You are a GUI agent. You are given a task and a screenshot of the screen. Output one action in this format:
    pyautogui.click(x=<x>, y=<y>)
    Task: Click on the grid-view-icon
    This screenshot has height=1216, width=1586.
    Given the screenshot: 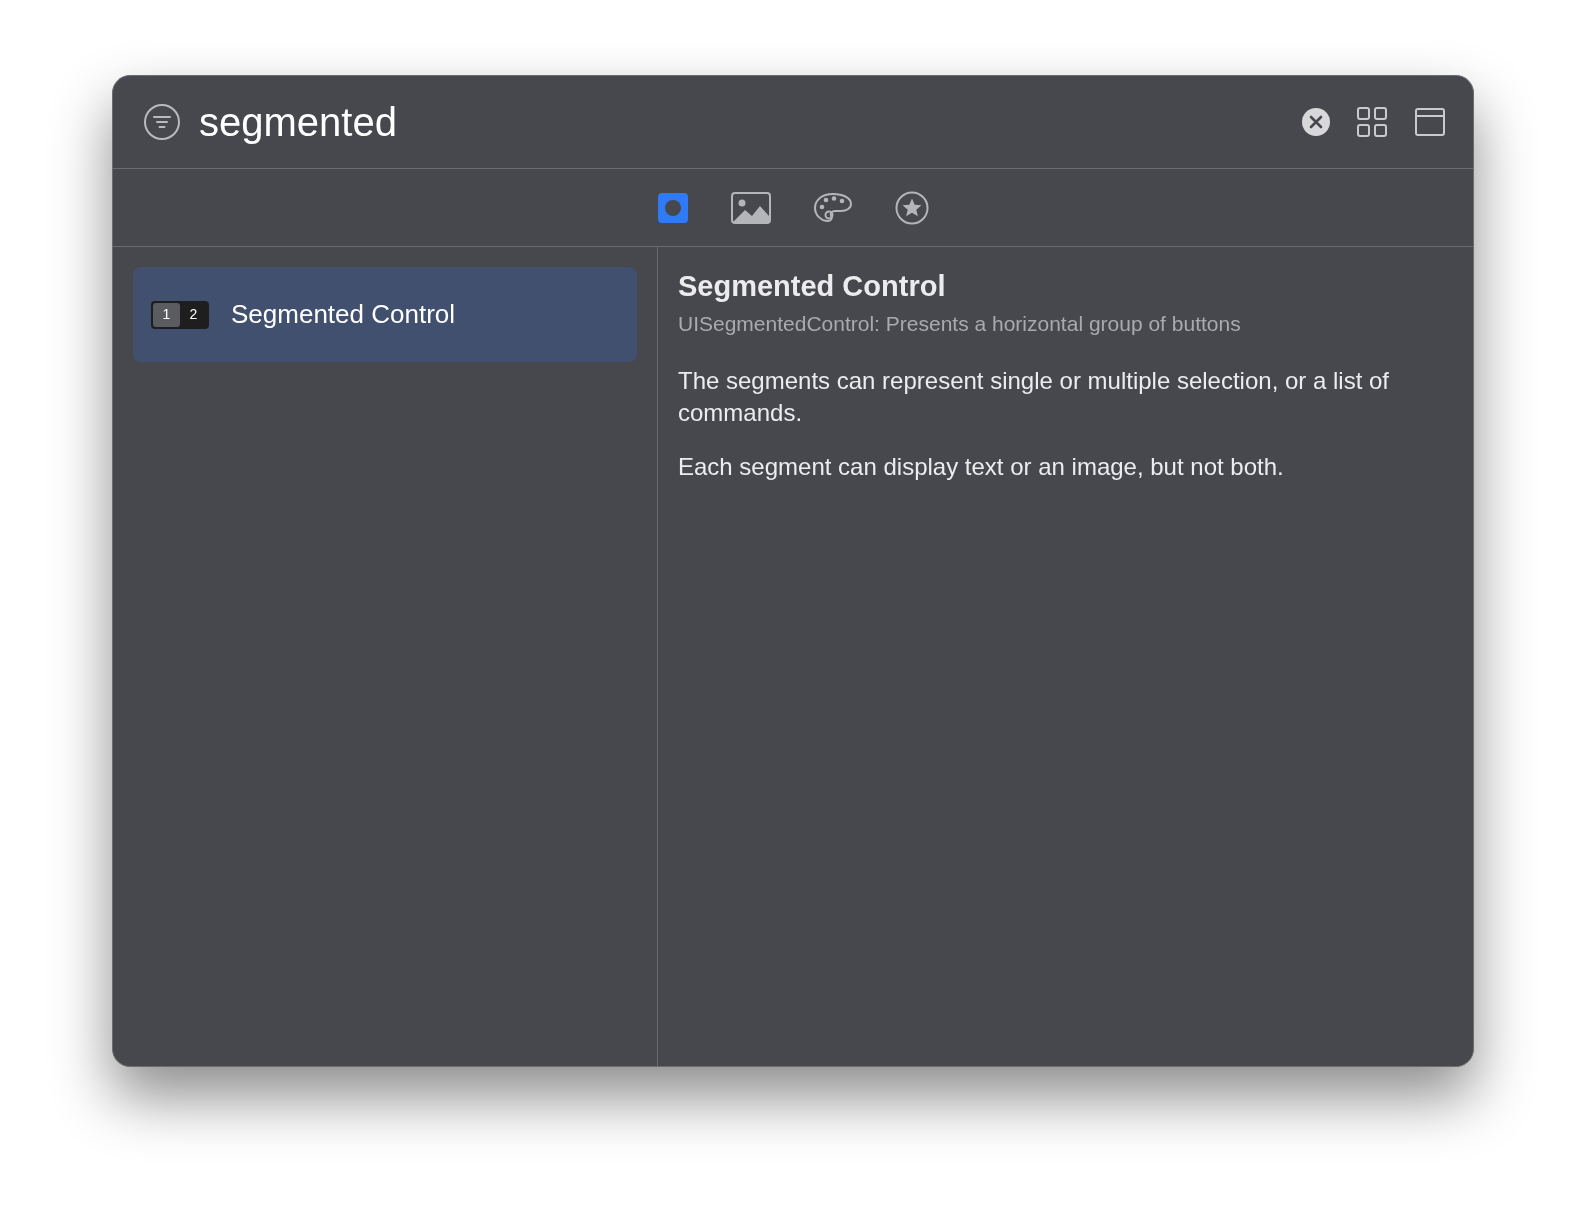 What is the action you would take?
    pyautogui.click(x=1372, y=122)
    